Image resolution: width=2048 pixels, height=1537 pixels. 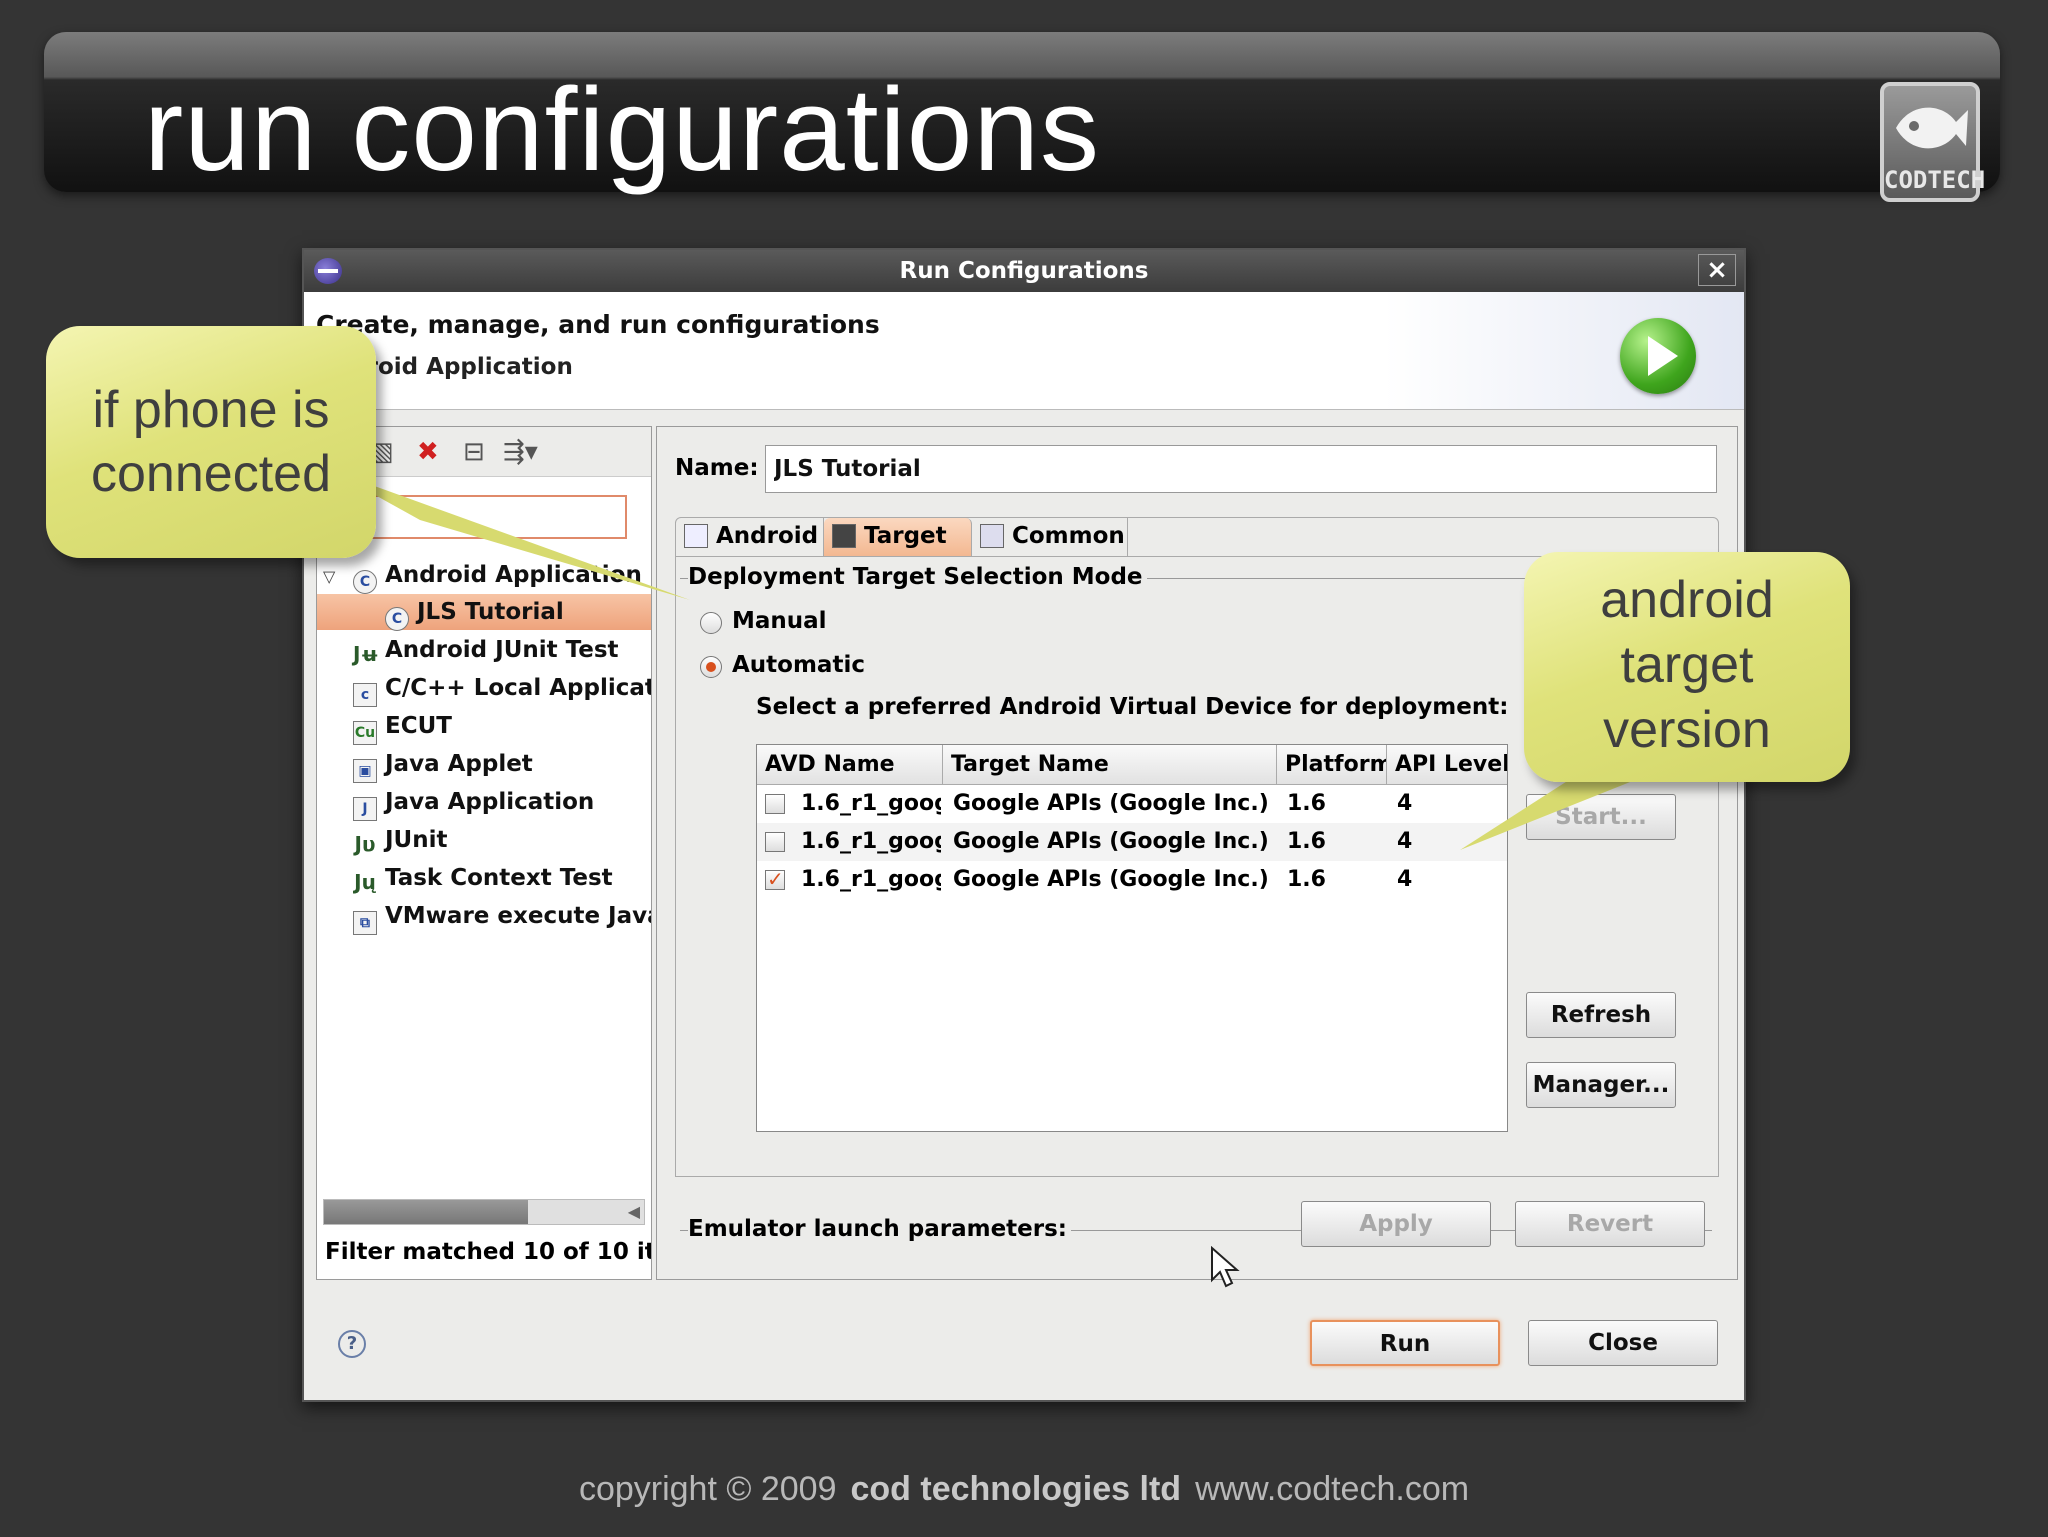 What do you see at coordinates (1658, 356) in the screenshot?
I see `run-large-icon` at bounding box center [1658, 356].